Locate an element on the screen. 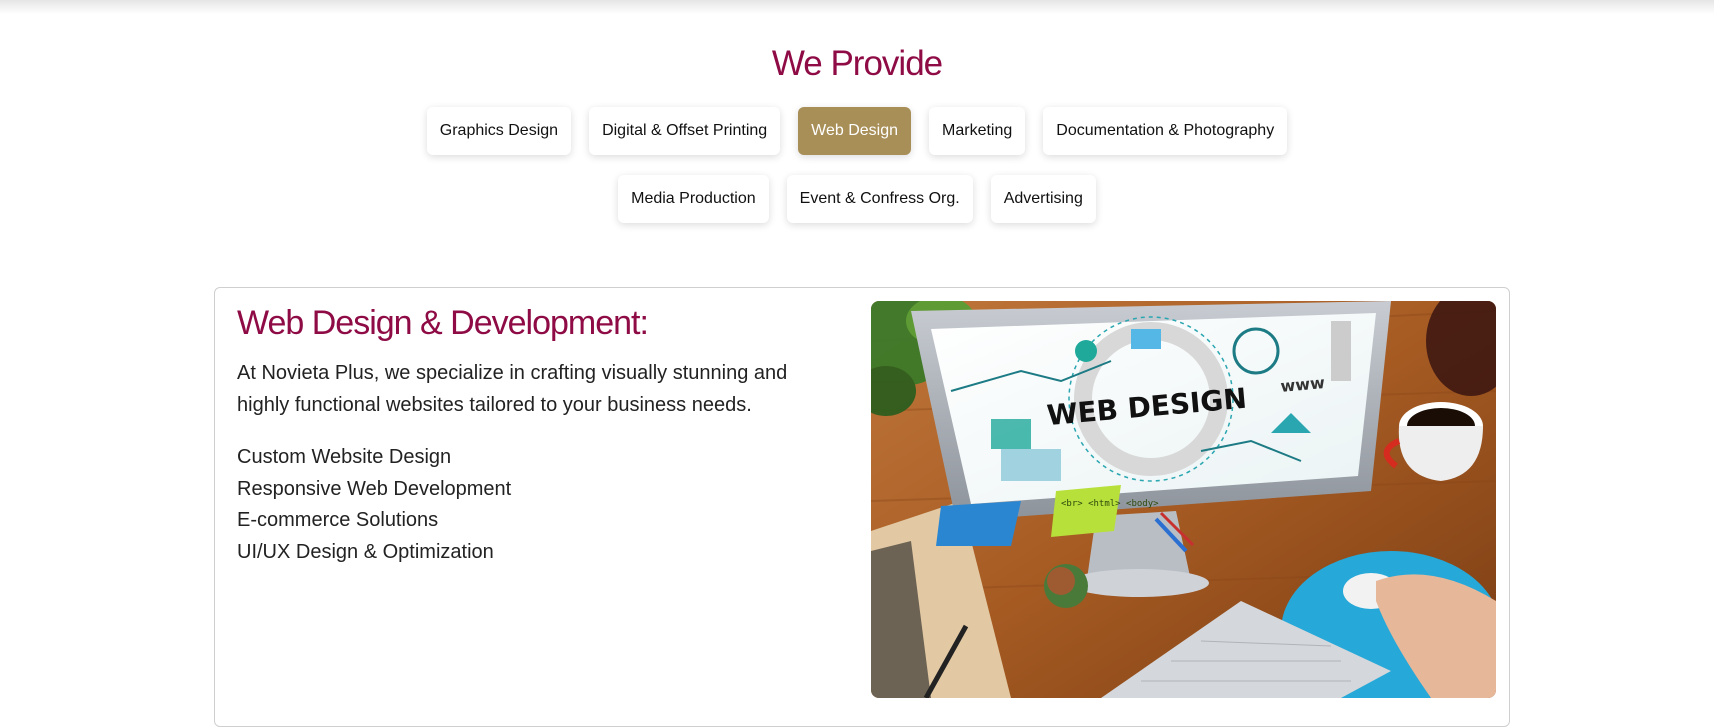 The image size is (1714, 727). tab-advertising: Advertising is located at coordinates (1043, 199).